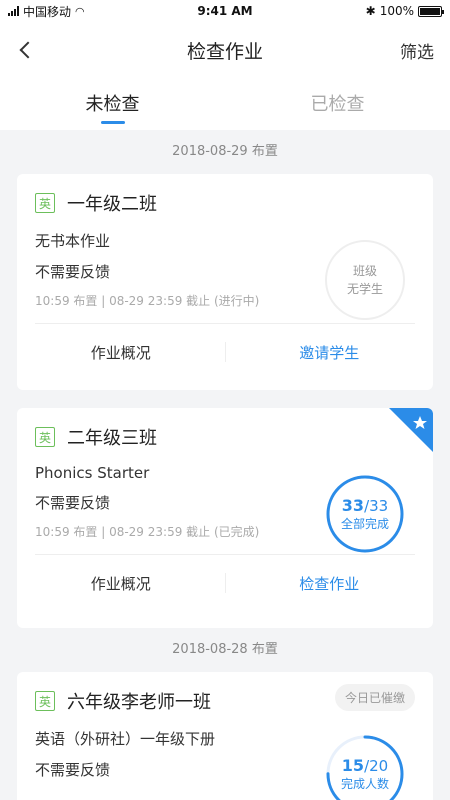  I want to click on completion-progress-circle: 15/20 完成人数, so click(365, 767).